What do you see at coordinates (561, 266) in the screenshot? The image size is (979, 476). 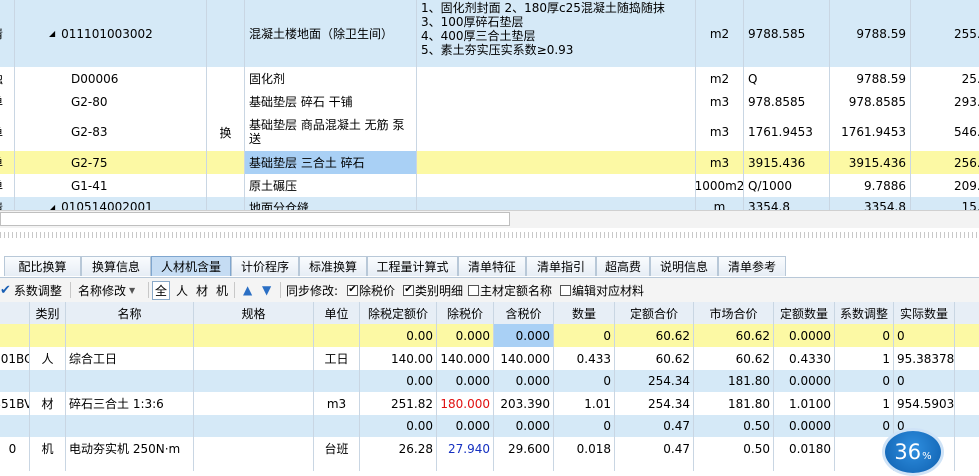 I see `tab-7: 清单指引` at bounding box center [561, 266].